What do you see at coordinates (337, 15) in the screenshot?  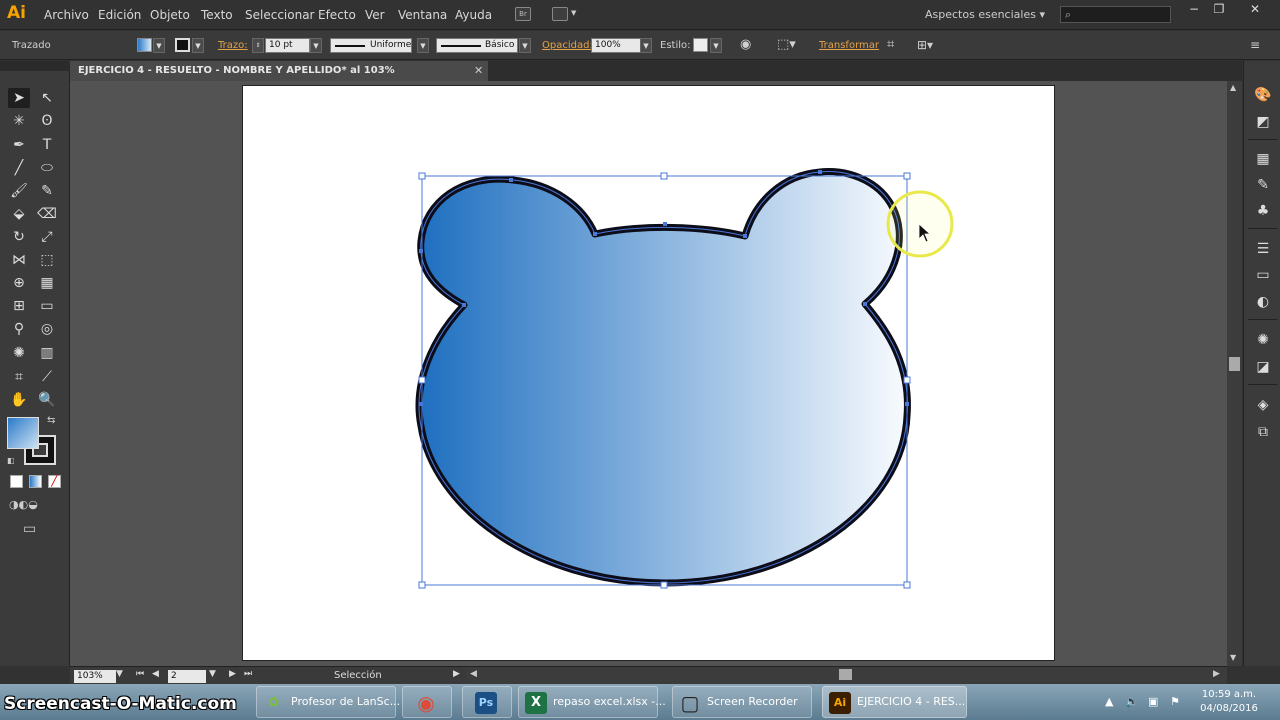 I see `menu-efecto: Efecto` at bounding box center [337, 15].